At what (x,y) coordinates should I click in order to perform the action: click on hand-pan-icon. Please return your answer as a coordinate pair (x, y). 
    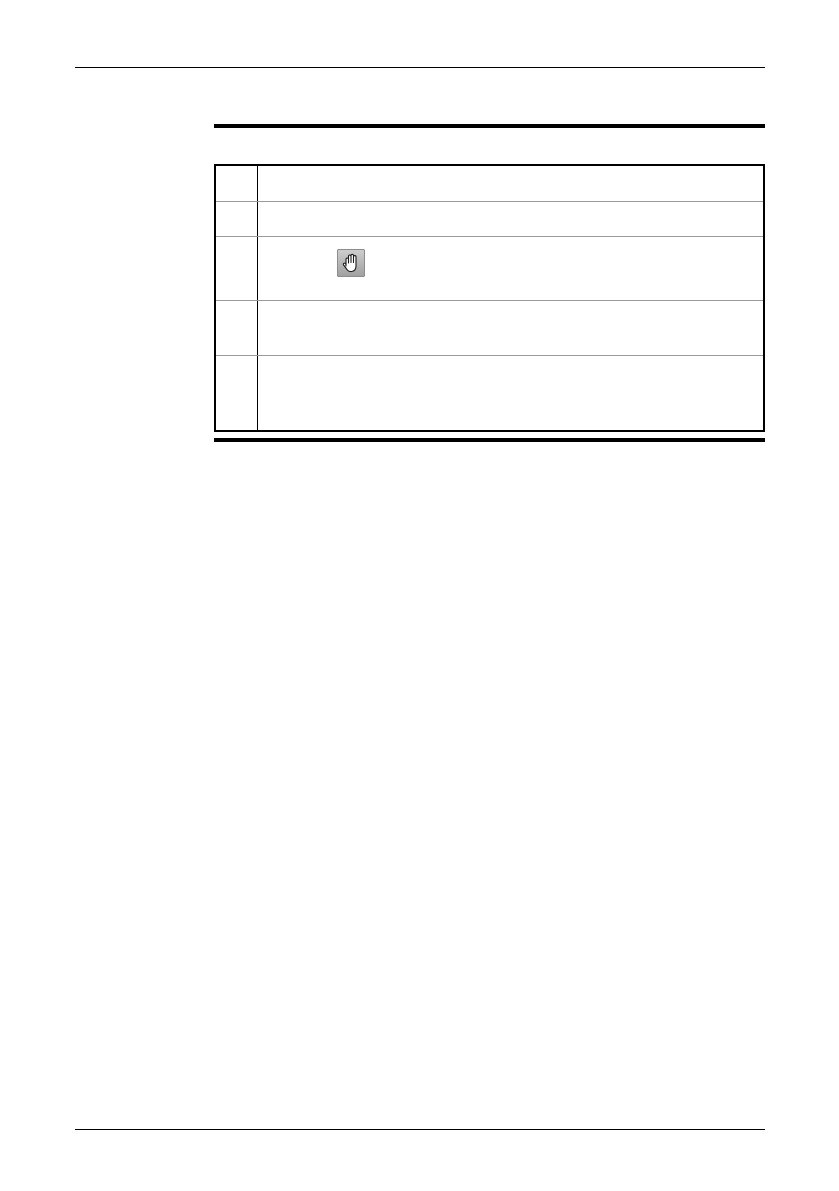
    Looking at the image, I should click on (351, 263).